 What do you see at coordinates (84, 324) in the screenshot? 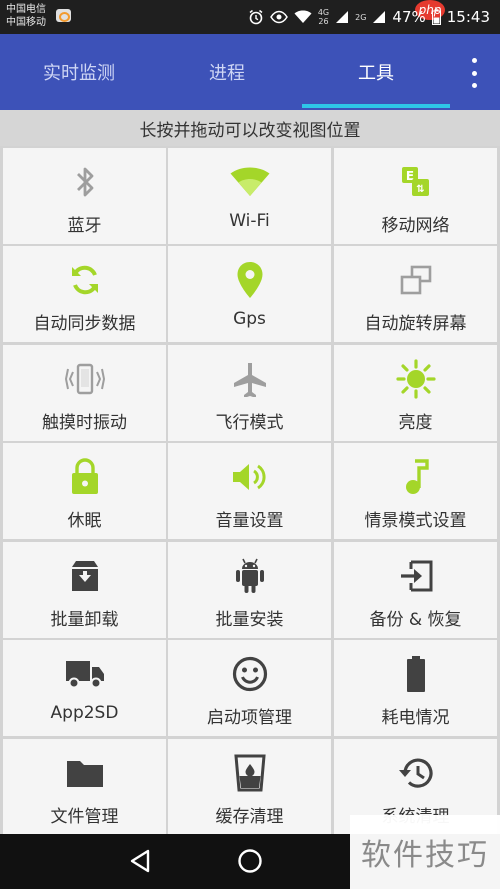
I see `tool-label: 自动同步数据` at bounding box center [84, 324].